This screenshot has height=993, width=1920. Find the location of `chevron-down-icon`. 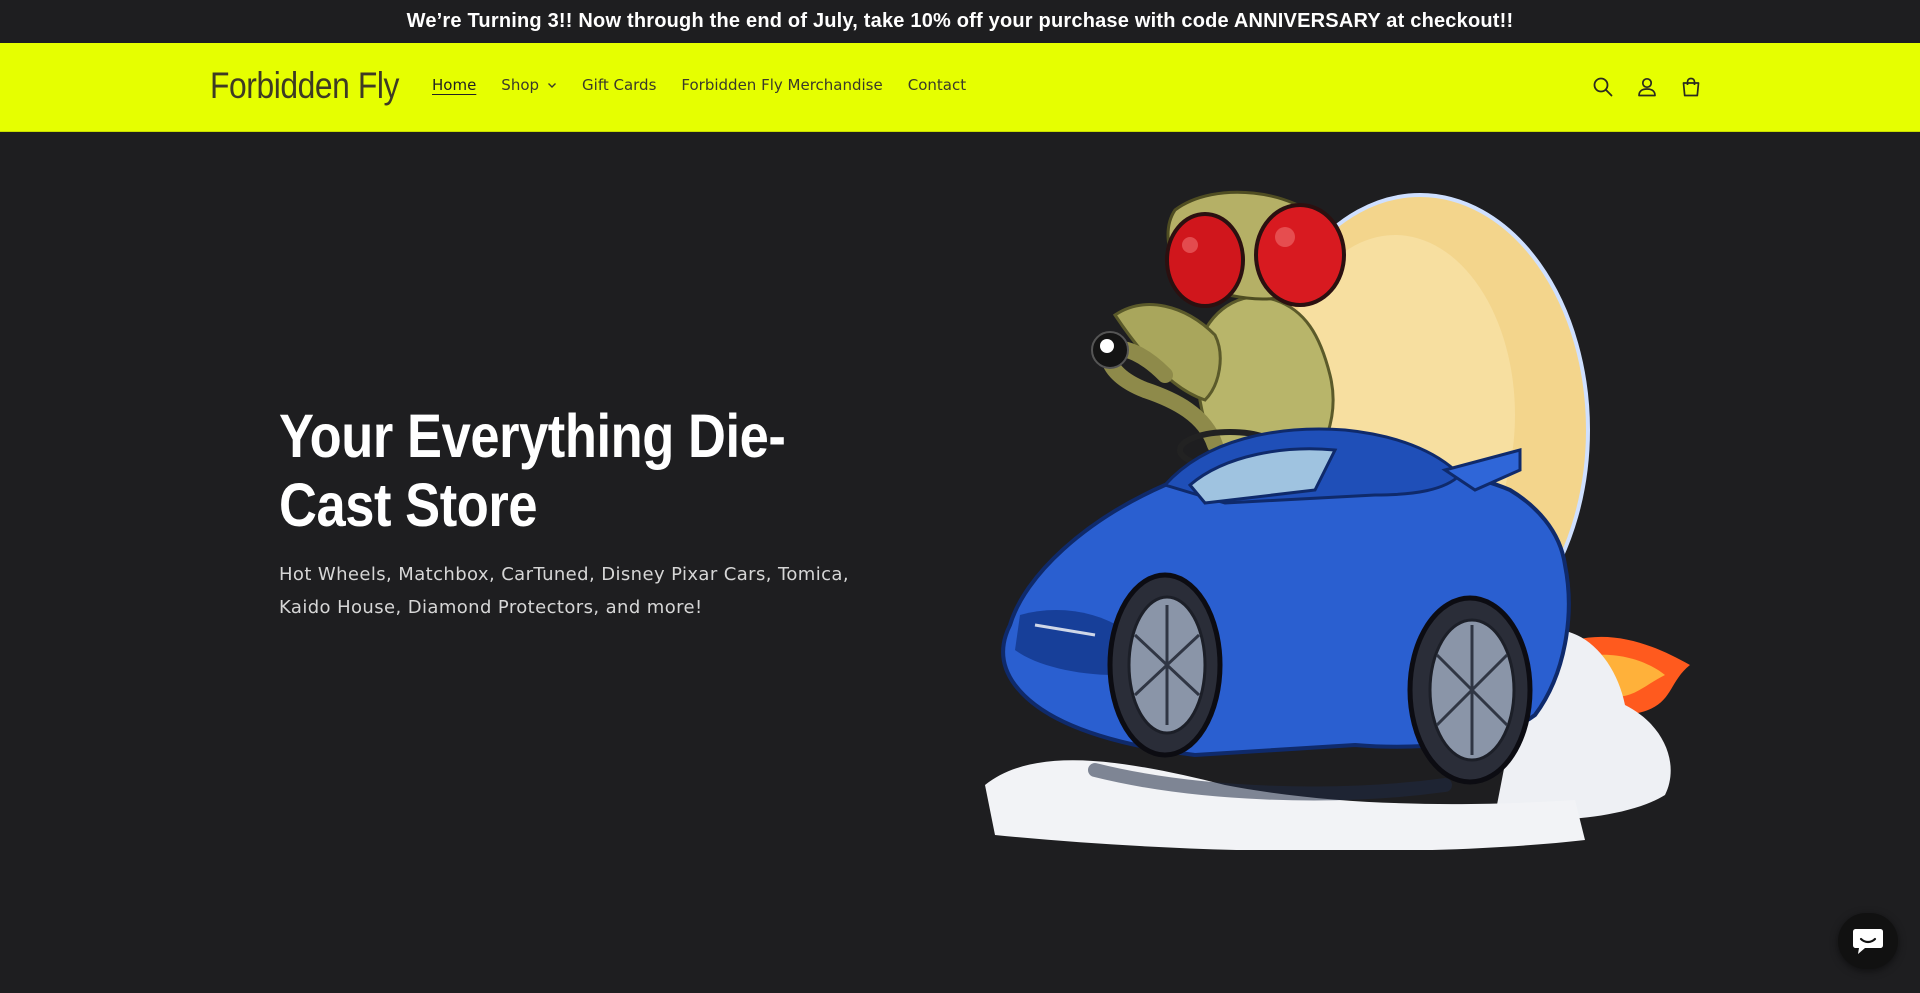

chevron-down-icon is located at coordinates (552, 85).